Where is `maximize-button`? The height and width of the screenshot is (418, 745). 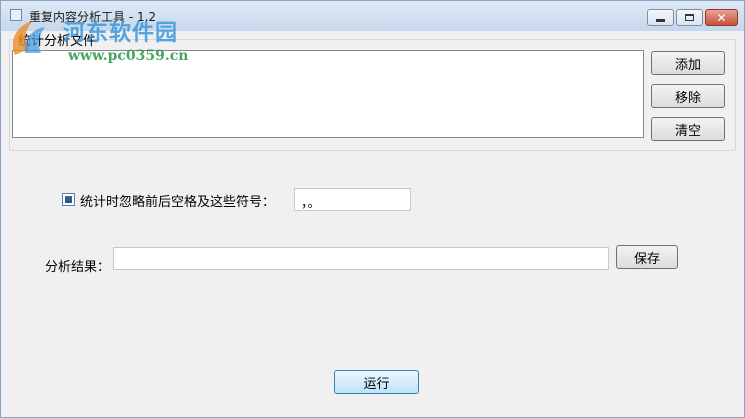
maximize-button is located at coordinates (689, 17).